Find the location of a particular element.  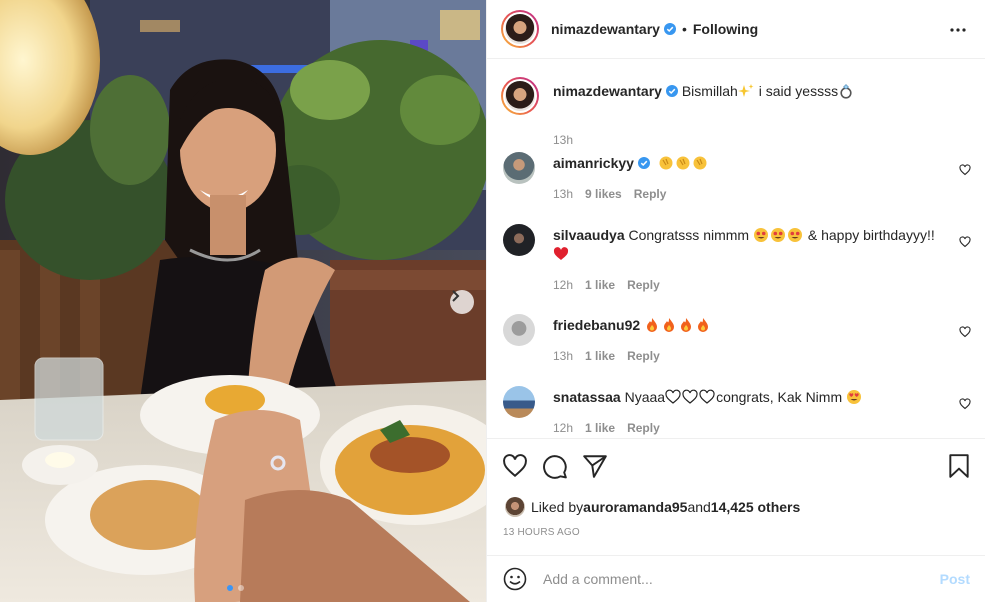

likes-summary: Liked by auroramanda95 and 14,425 others is located at coordinates (652, 507).